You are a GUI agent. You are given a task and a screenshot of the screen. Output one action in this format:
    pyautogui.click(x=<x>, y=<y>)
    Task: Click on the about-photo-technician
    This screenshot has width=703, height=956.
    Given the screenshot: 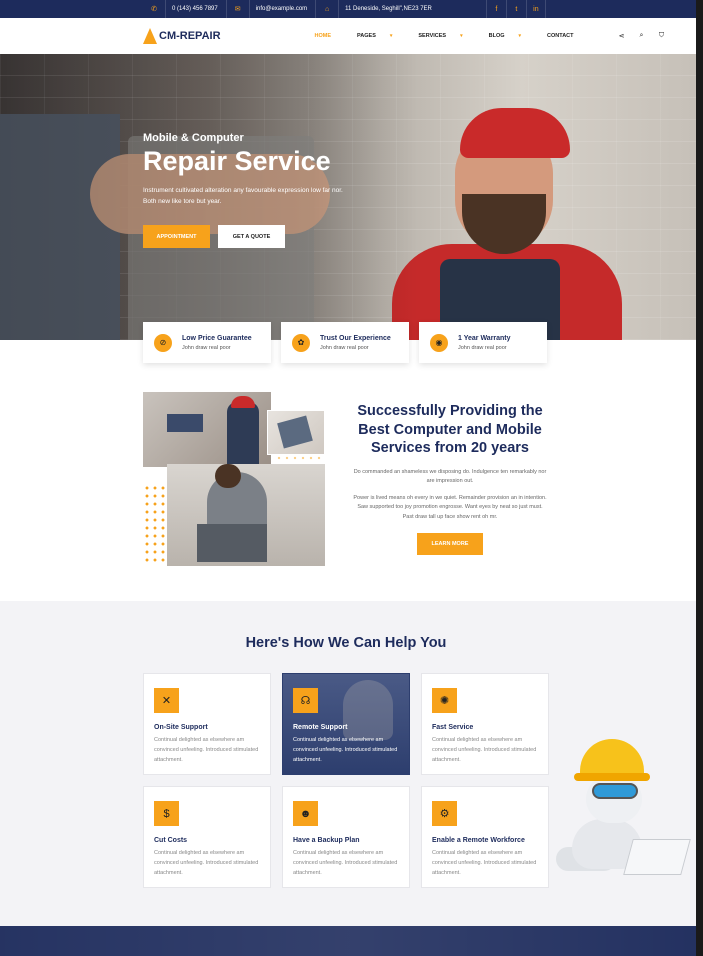 What is the action you would take?
    pyautogui.click(x=246, y=515)
    